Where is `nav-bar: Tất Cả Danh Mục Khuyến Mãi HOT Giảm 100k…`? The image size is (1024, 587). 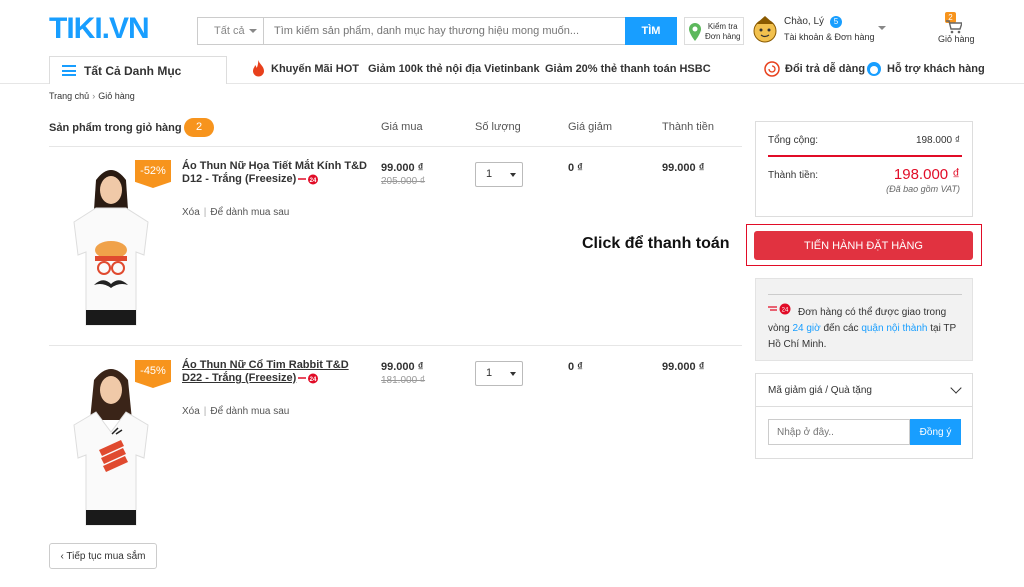 nav-bar: Tất Cả Danh Mục Khuyến Mãi HOT Giảm 100k… is located at coordinates (512, 70).